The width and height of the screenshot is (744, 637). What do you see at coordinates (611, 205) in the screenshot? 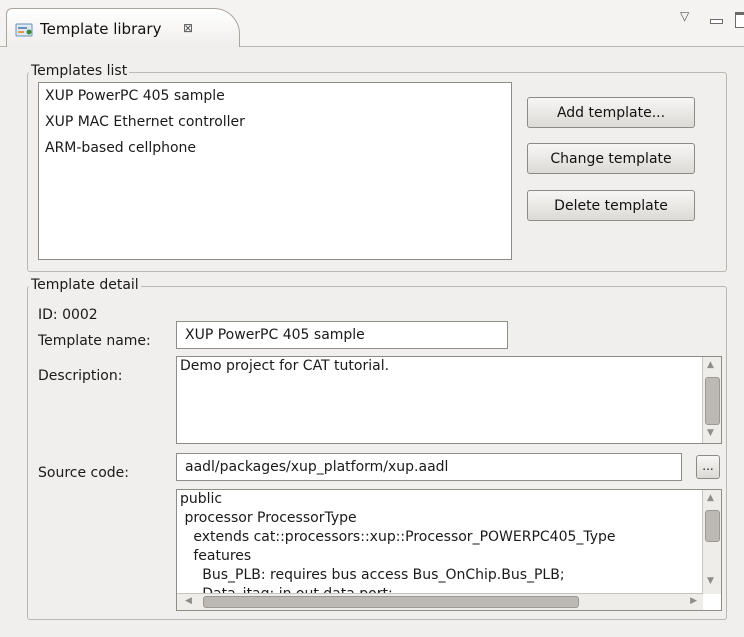
I see `delete-template-button: Delete template` at bounding box center [611, 205].